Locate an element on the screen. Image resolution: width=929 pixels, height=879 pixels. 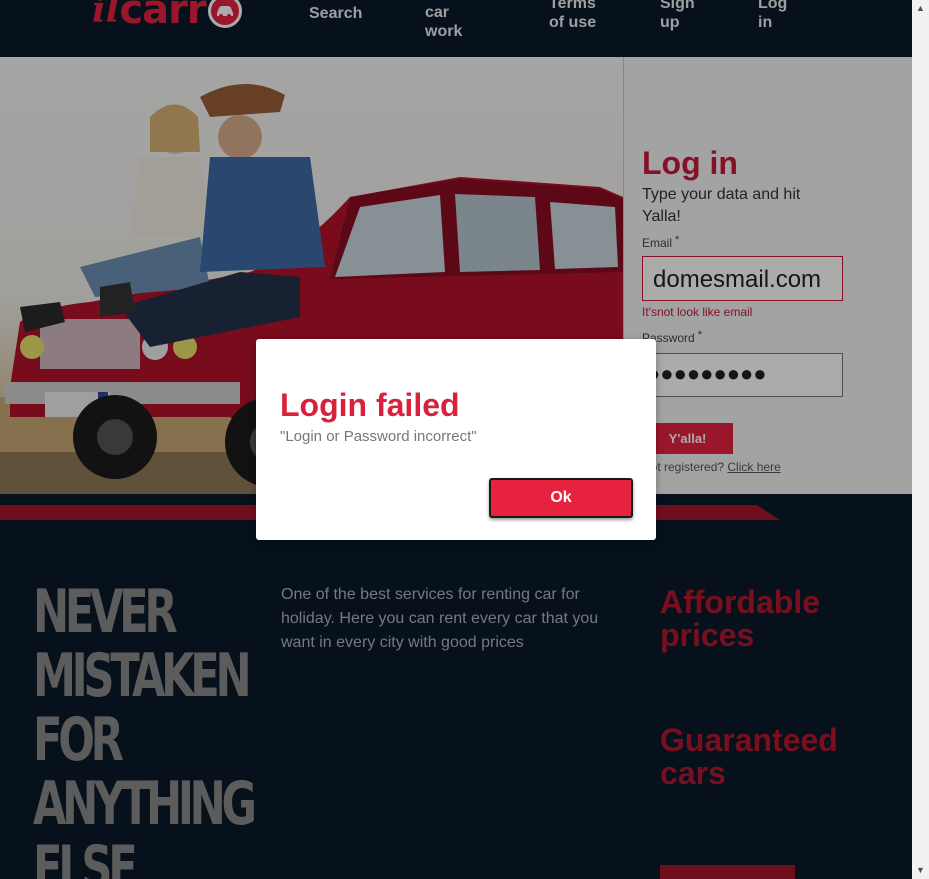
page-scrollbar: ▲ ▼ is located at coordinates (920, 439).